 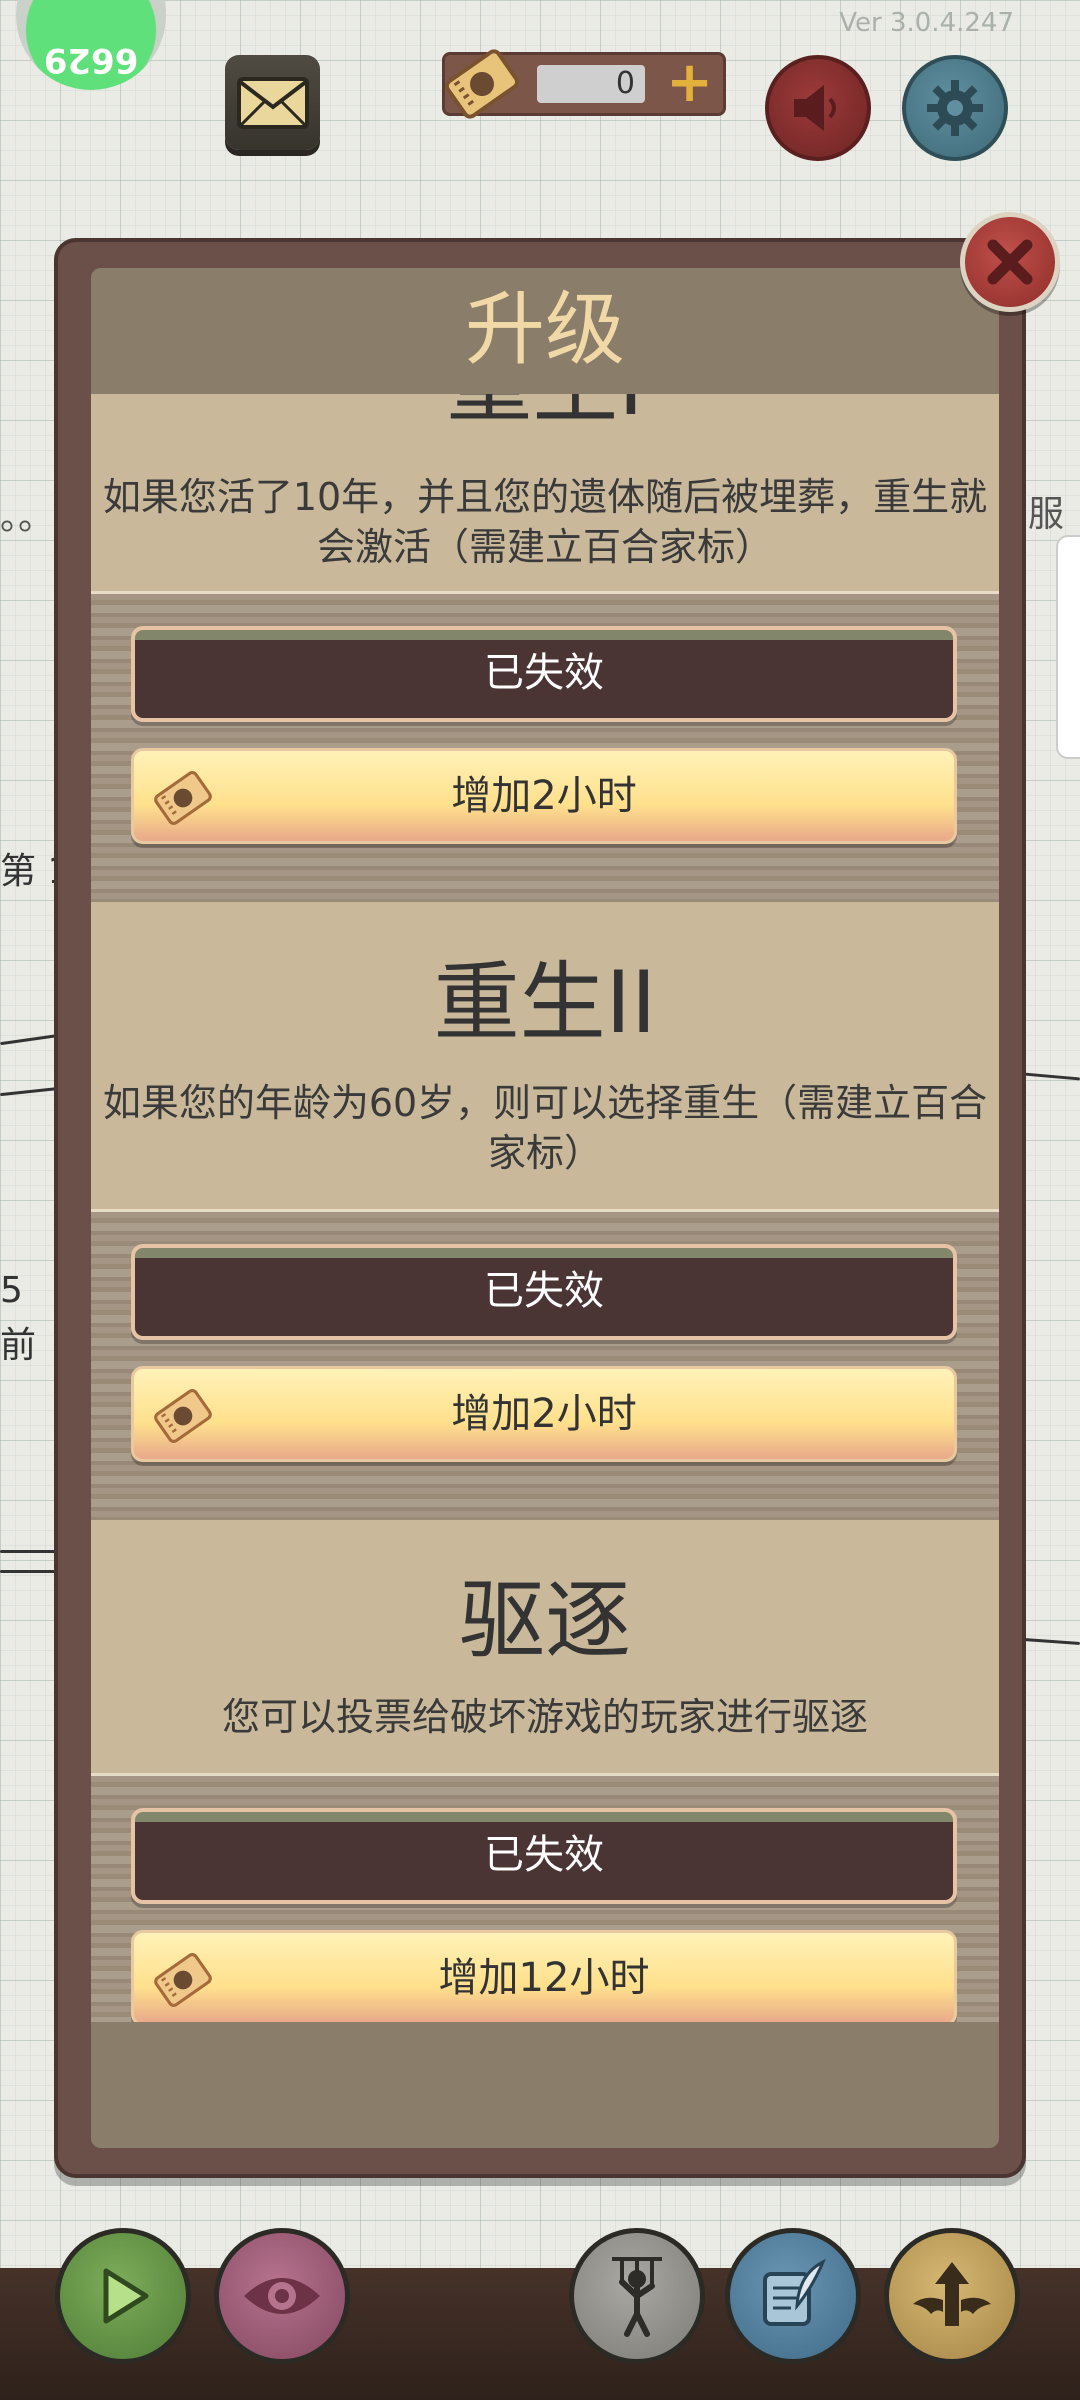 What do you see at coordinates (126, 2296) in the screenshot?
I see `play-icon` at bounding box center [126, 2296].